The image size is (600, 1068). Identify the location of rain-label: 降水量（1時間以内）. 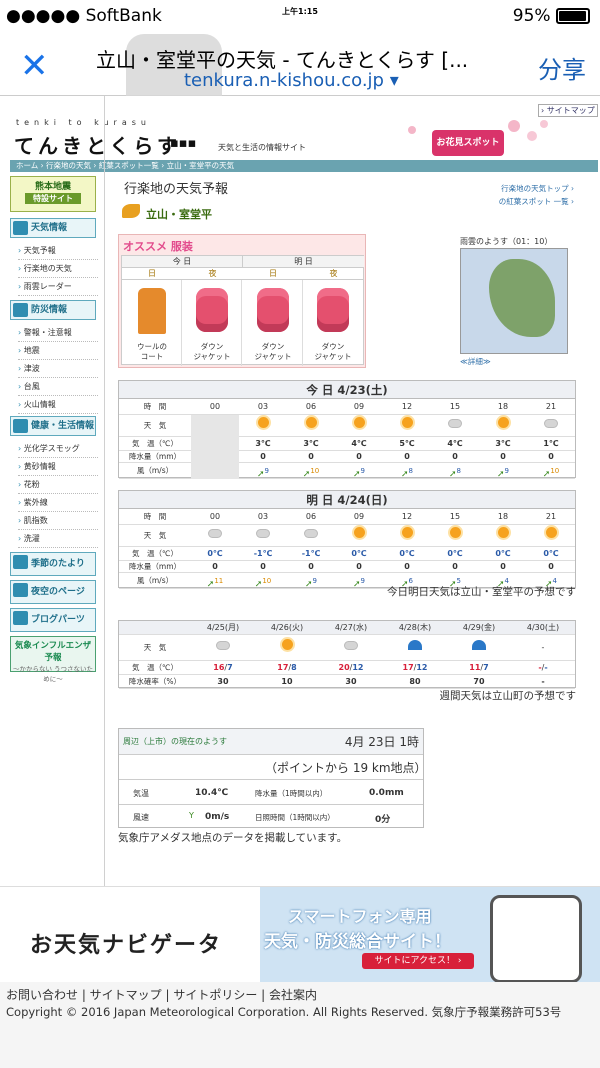
(291, 793).